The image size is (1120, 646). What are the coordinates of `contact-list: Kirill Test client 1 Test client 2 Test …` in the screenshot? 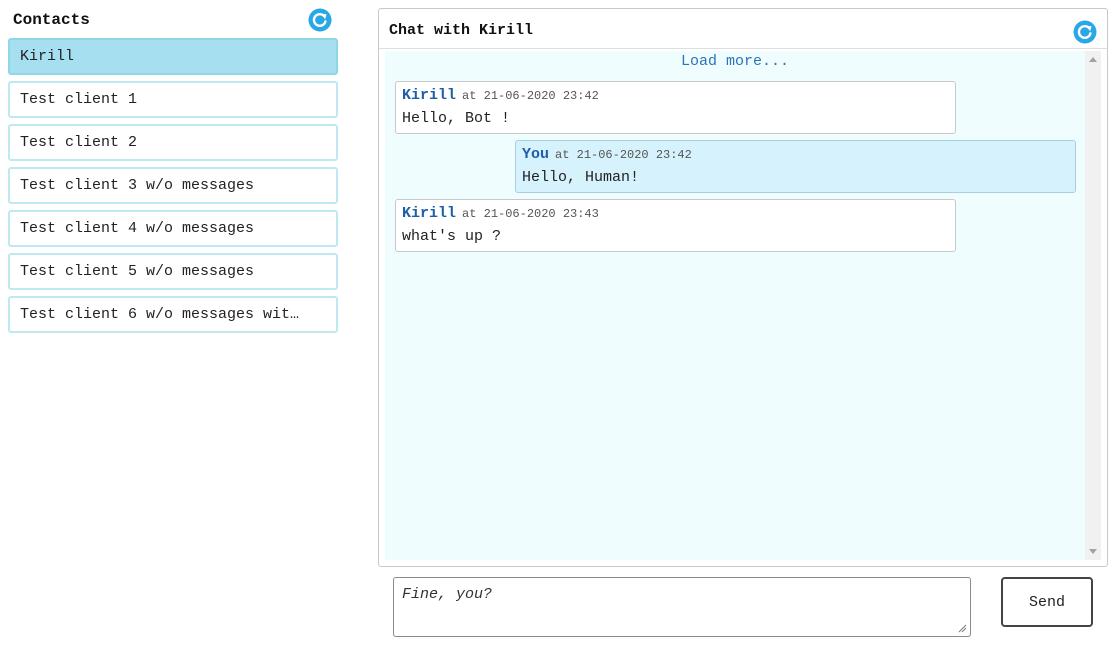 It's located at (173, 185).